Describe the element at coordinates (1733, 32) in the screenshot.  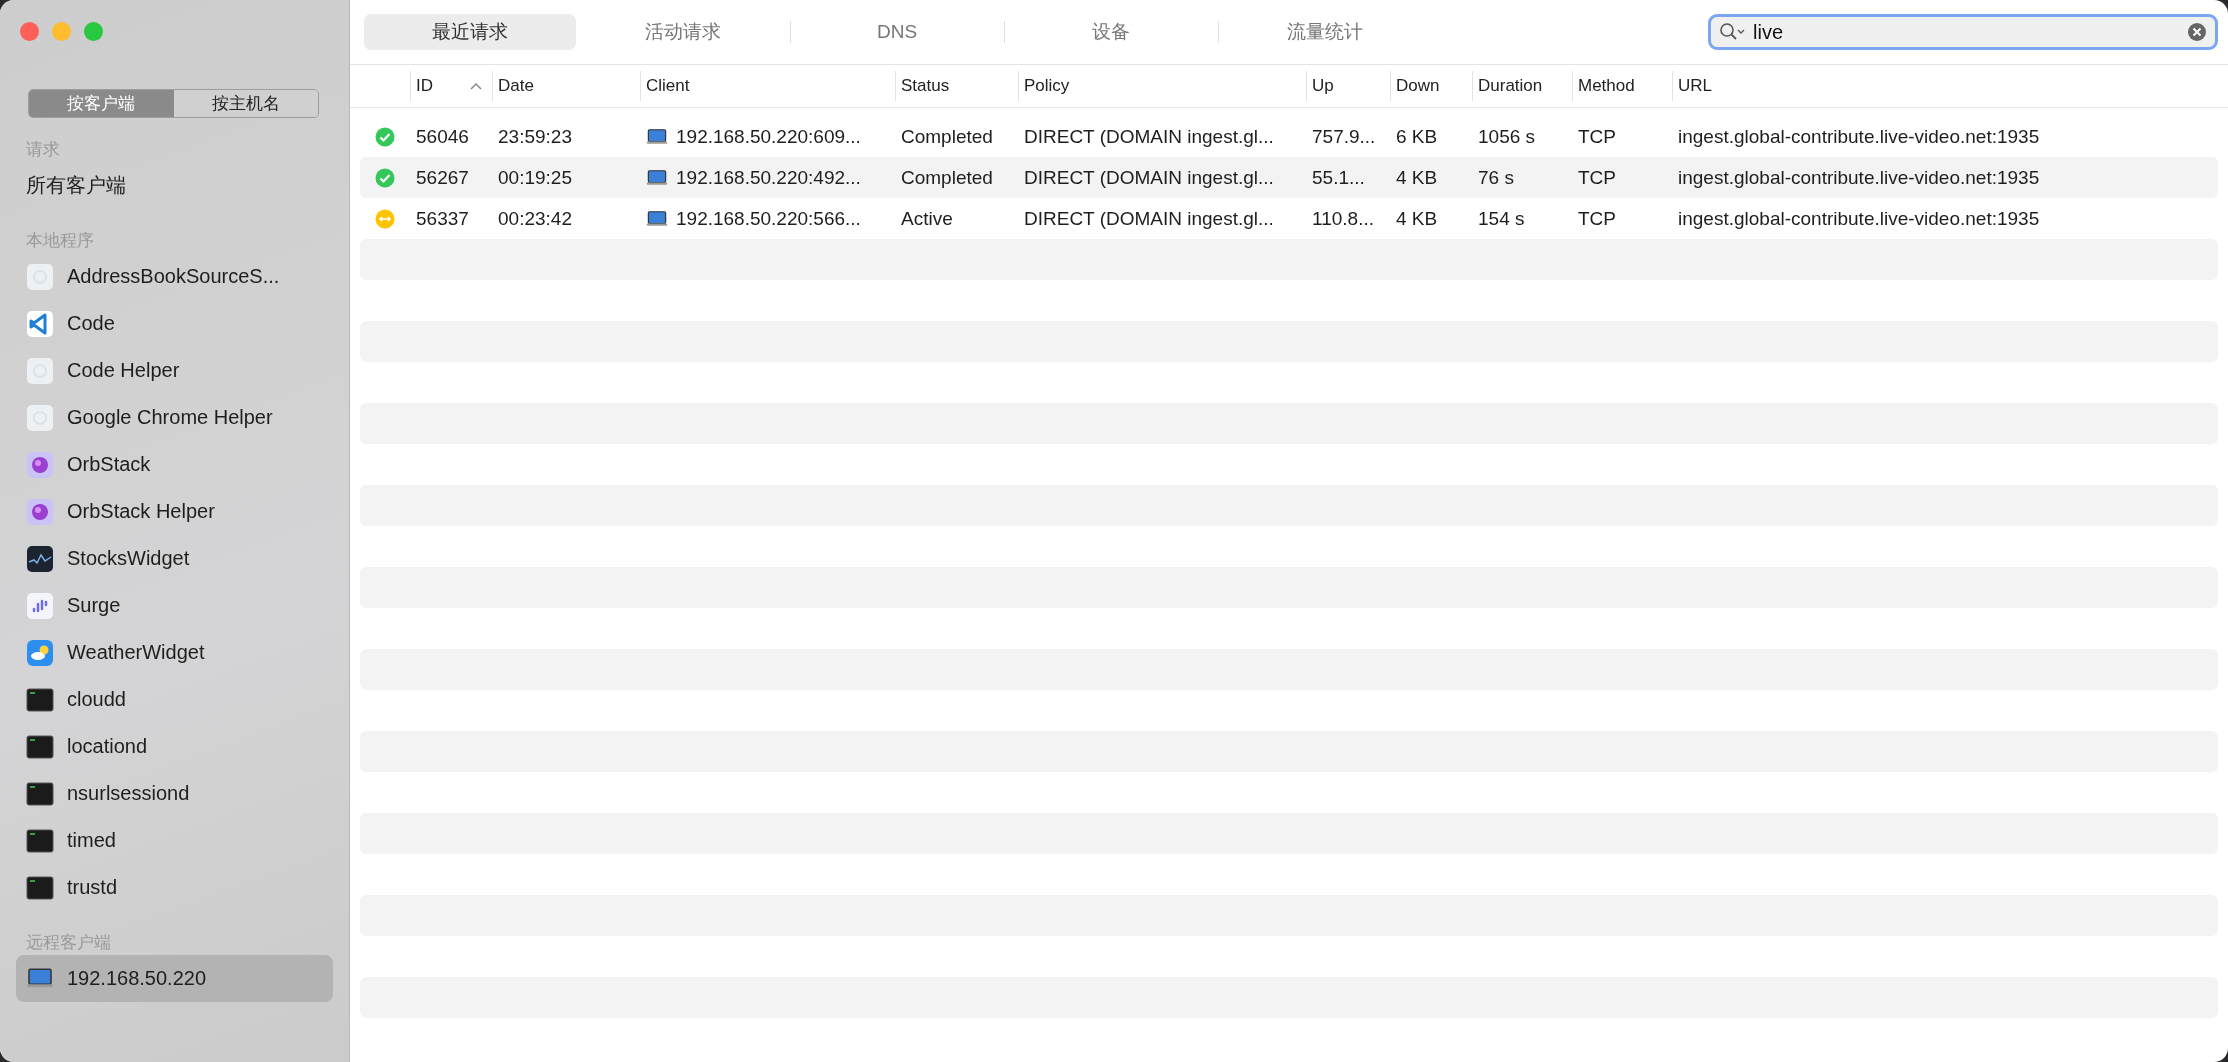
I see `search-icon` at that location.